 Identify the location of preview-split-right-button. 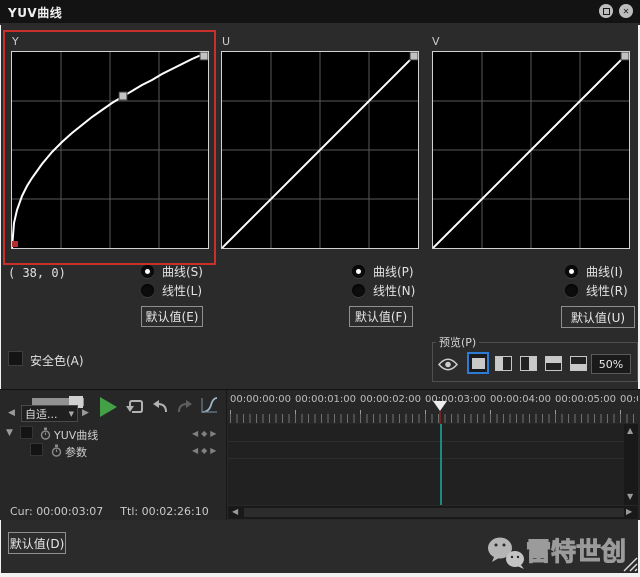
(528, 363).